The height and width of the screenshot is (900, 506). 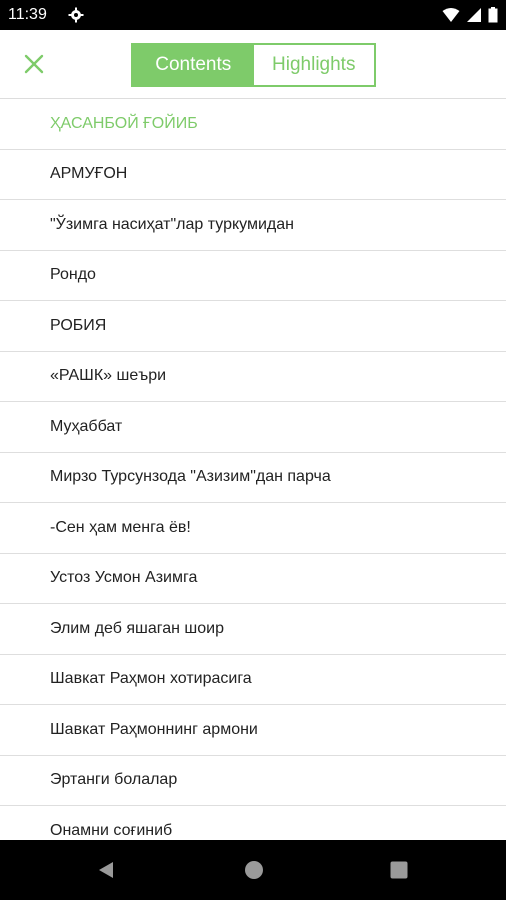 I want to click on tab-switcher: Contents Highlights, so click(x=253, y=65).